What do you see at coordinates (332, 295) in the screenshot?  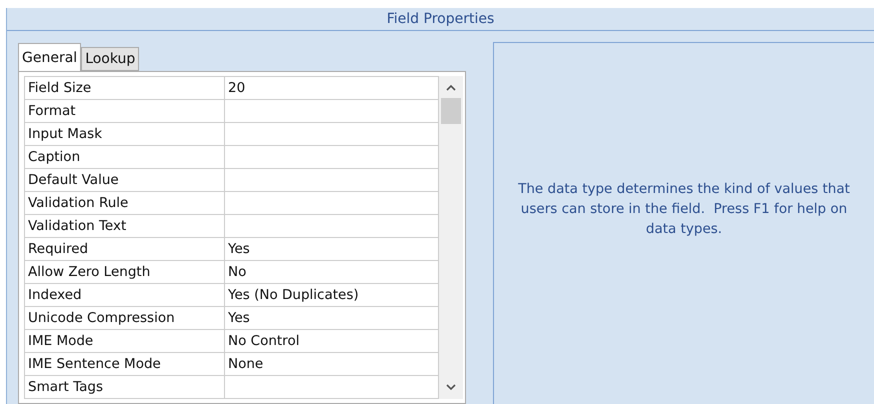 I see `property-value: Yes (No Duplicates)` at bounding box center [332, 295].